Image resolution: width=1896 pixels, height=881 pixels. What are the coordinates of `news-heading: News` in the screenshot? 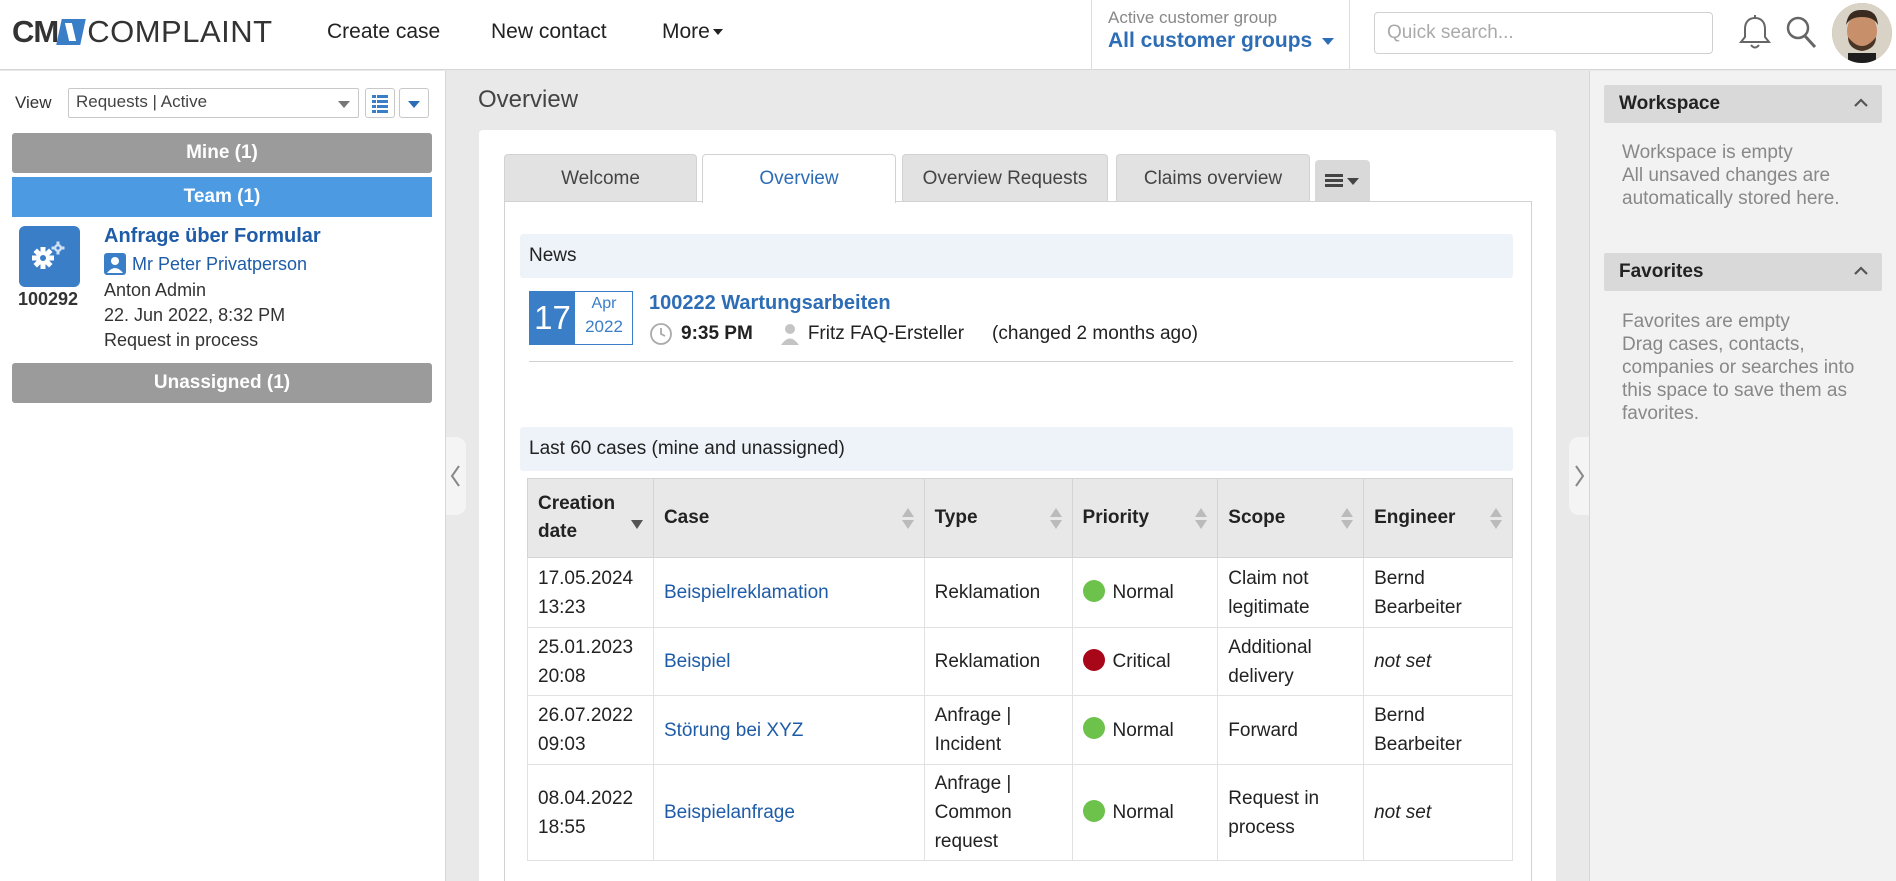 It's located at (1016, 256).